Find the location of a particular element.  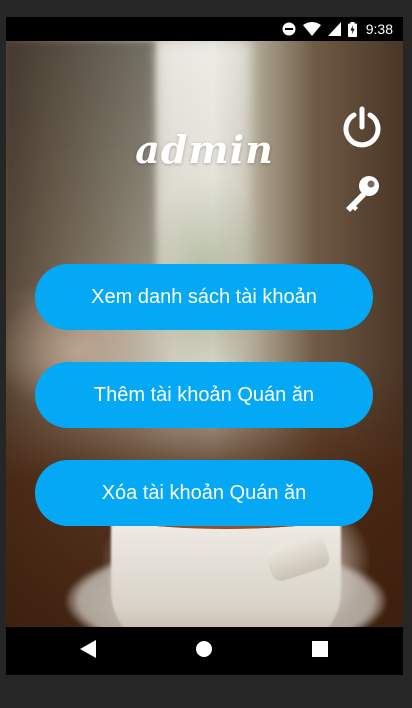

home-button is located at coordinates (204, 651).